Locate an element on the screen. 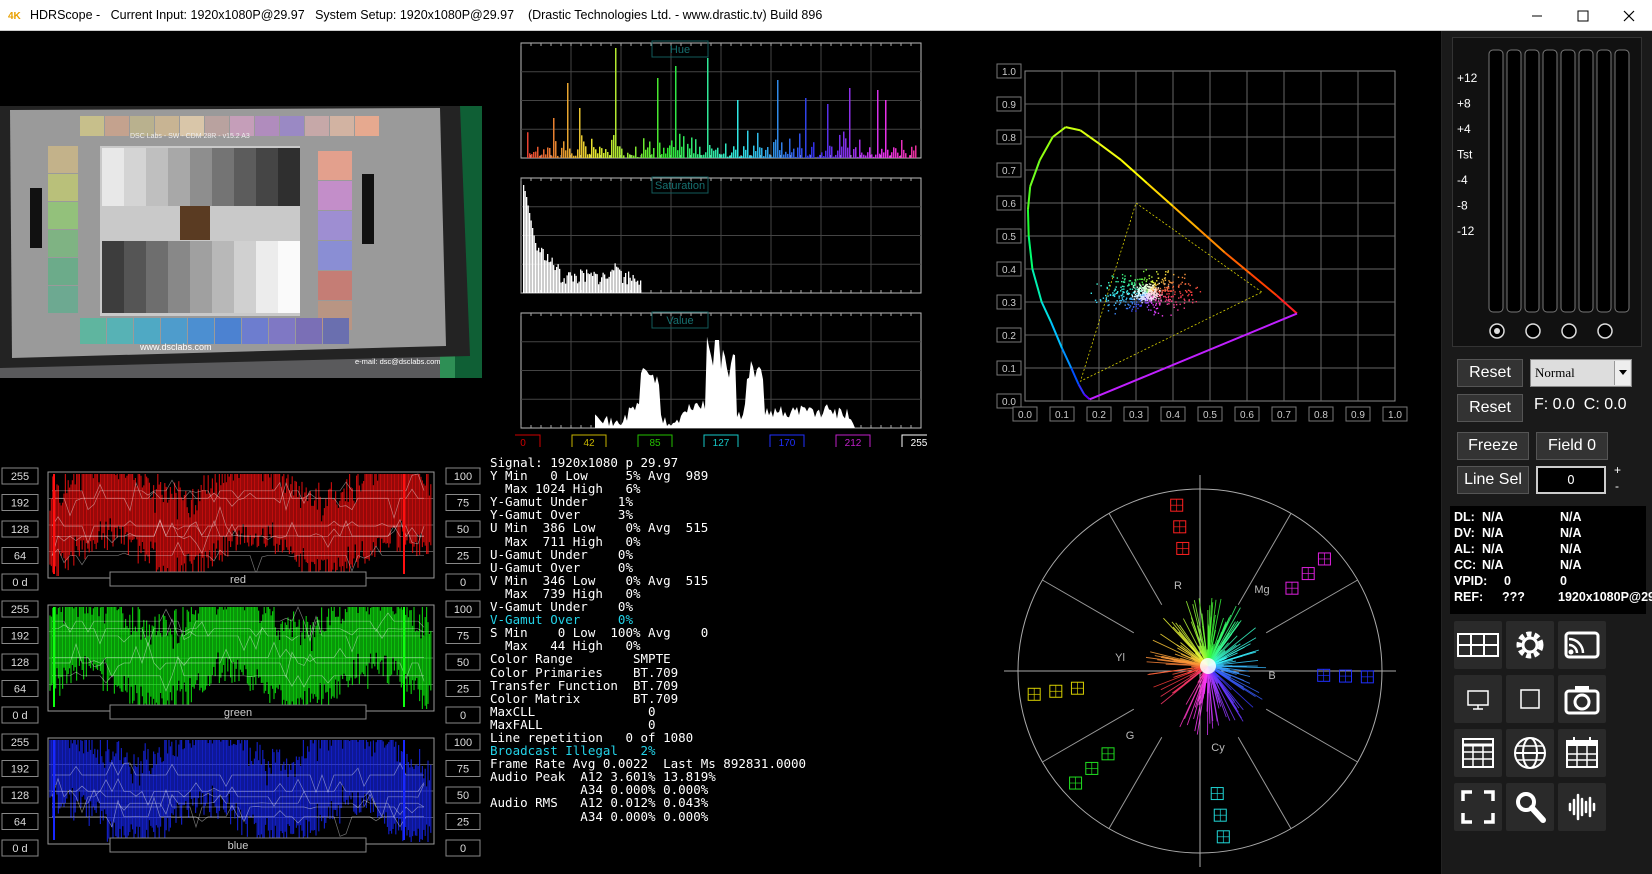  stat-line: MaxCLL 0 is located at coordinates (573, 711).